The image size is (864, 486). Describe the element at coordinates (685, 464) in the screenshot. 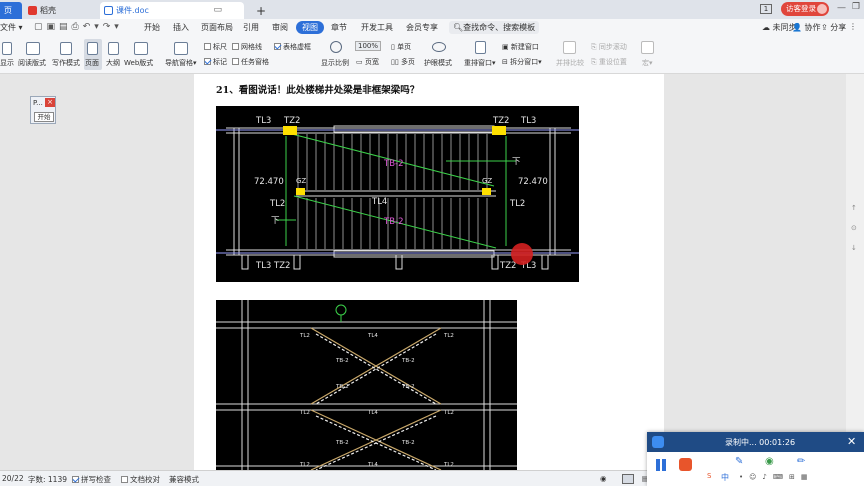

I see `stop-icon` at that location.